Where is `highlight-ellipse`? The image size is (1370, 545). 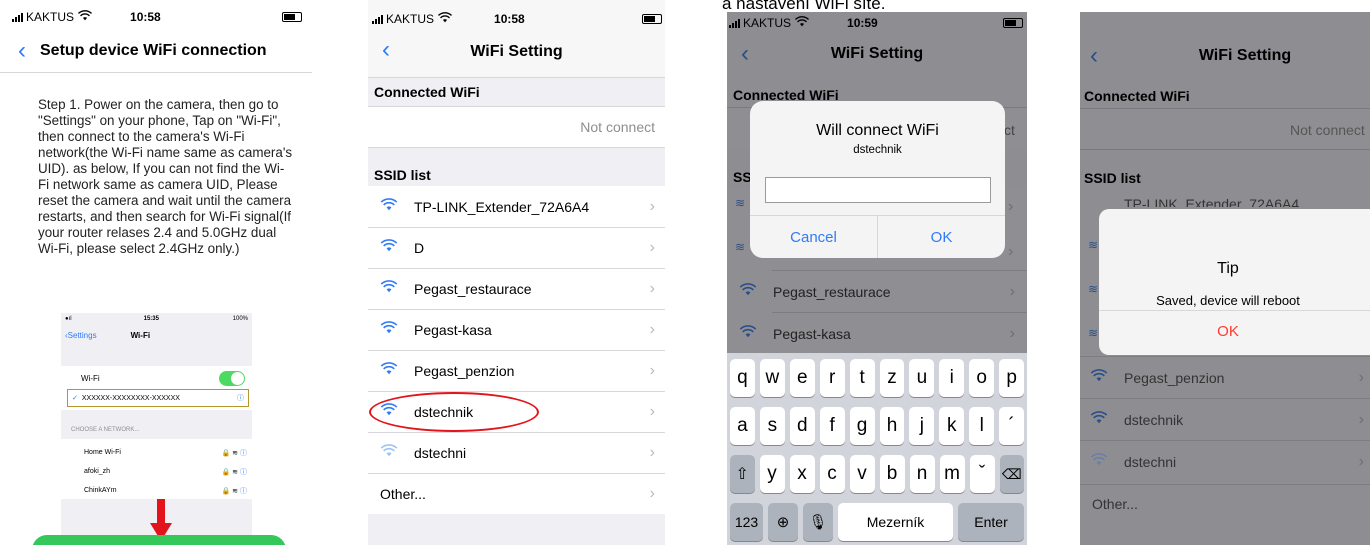 highlight-ellipse is located at coordinates (454, 412).